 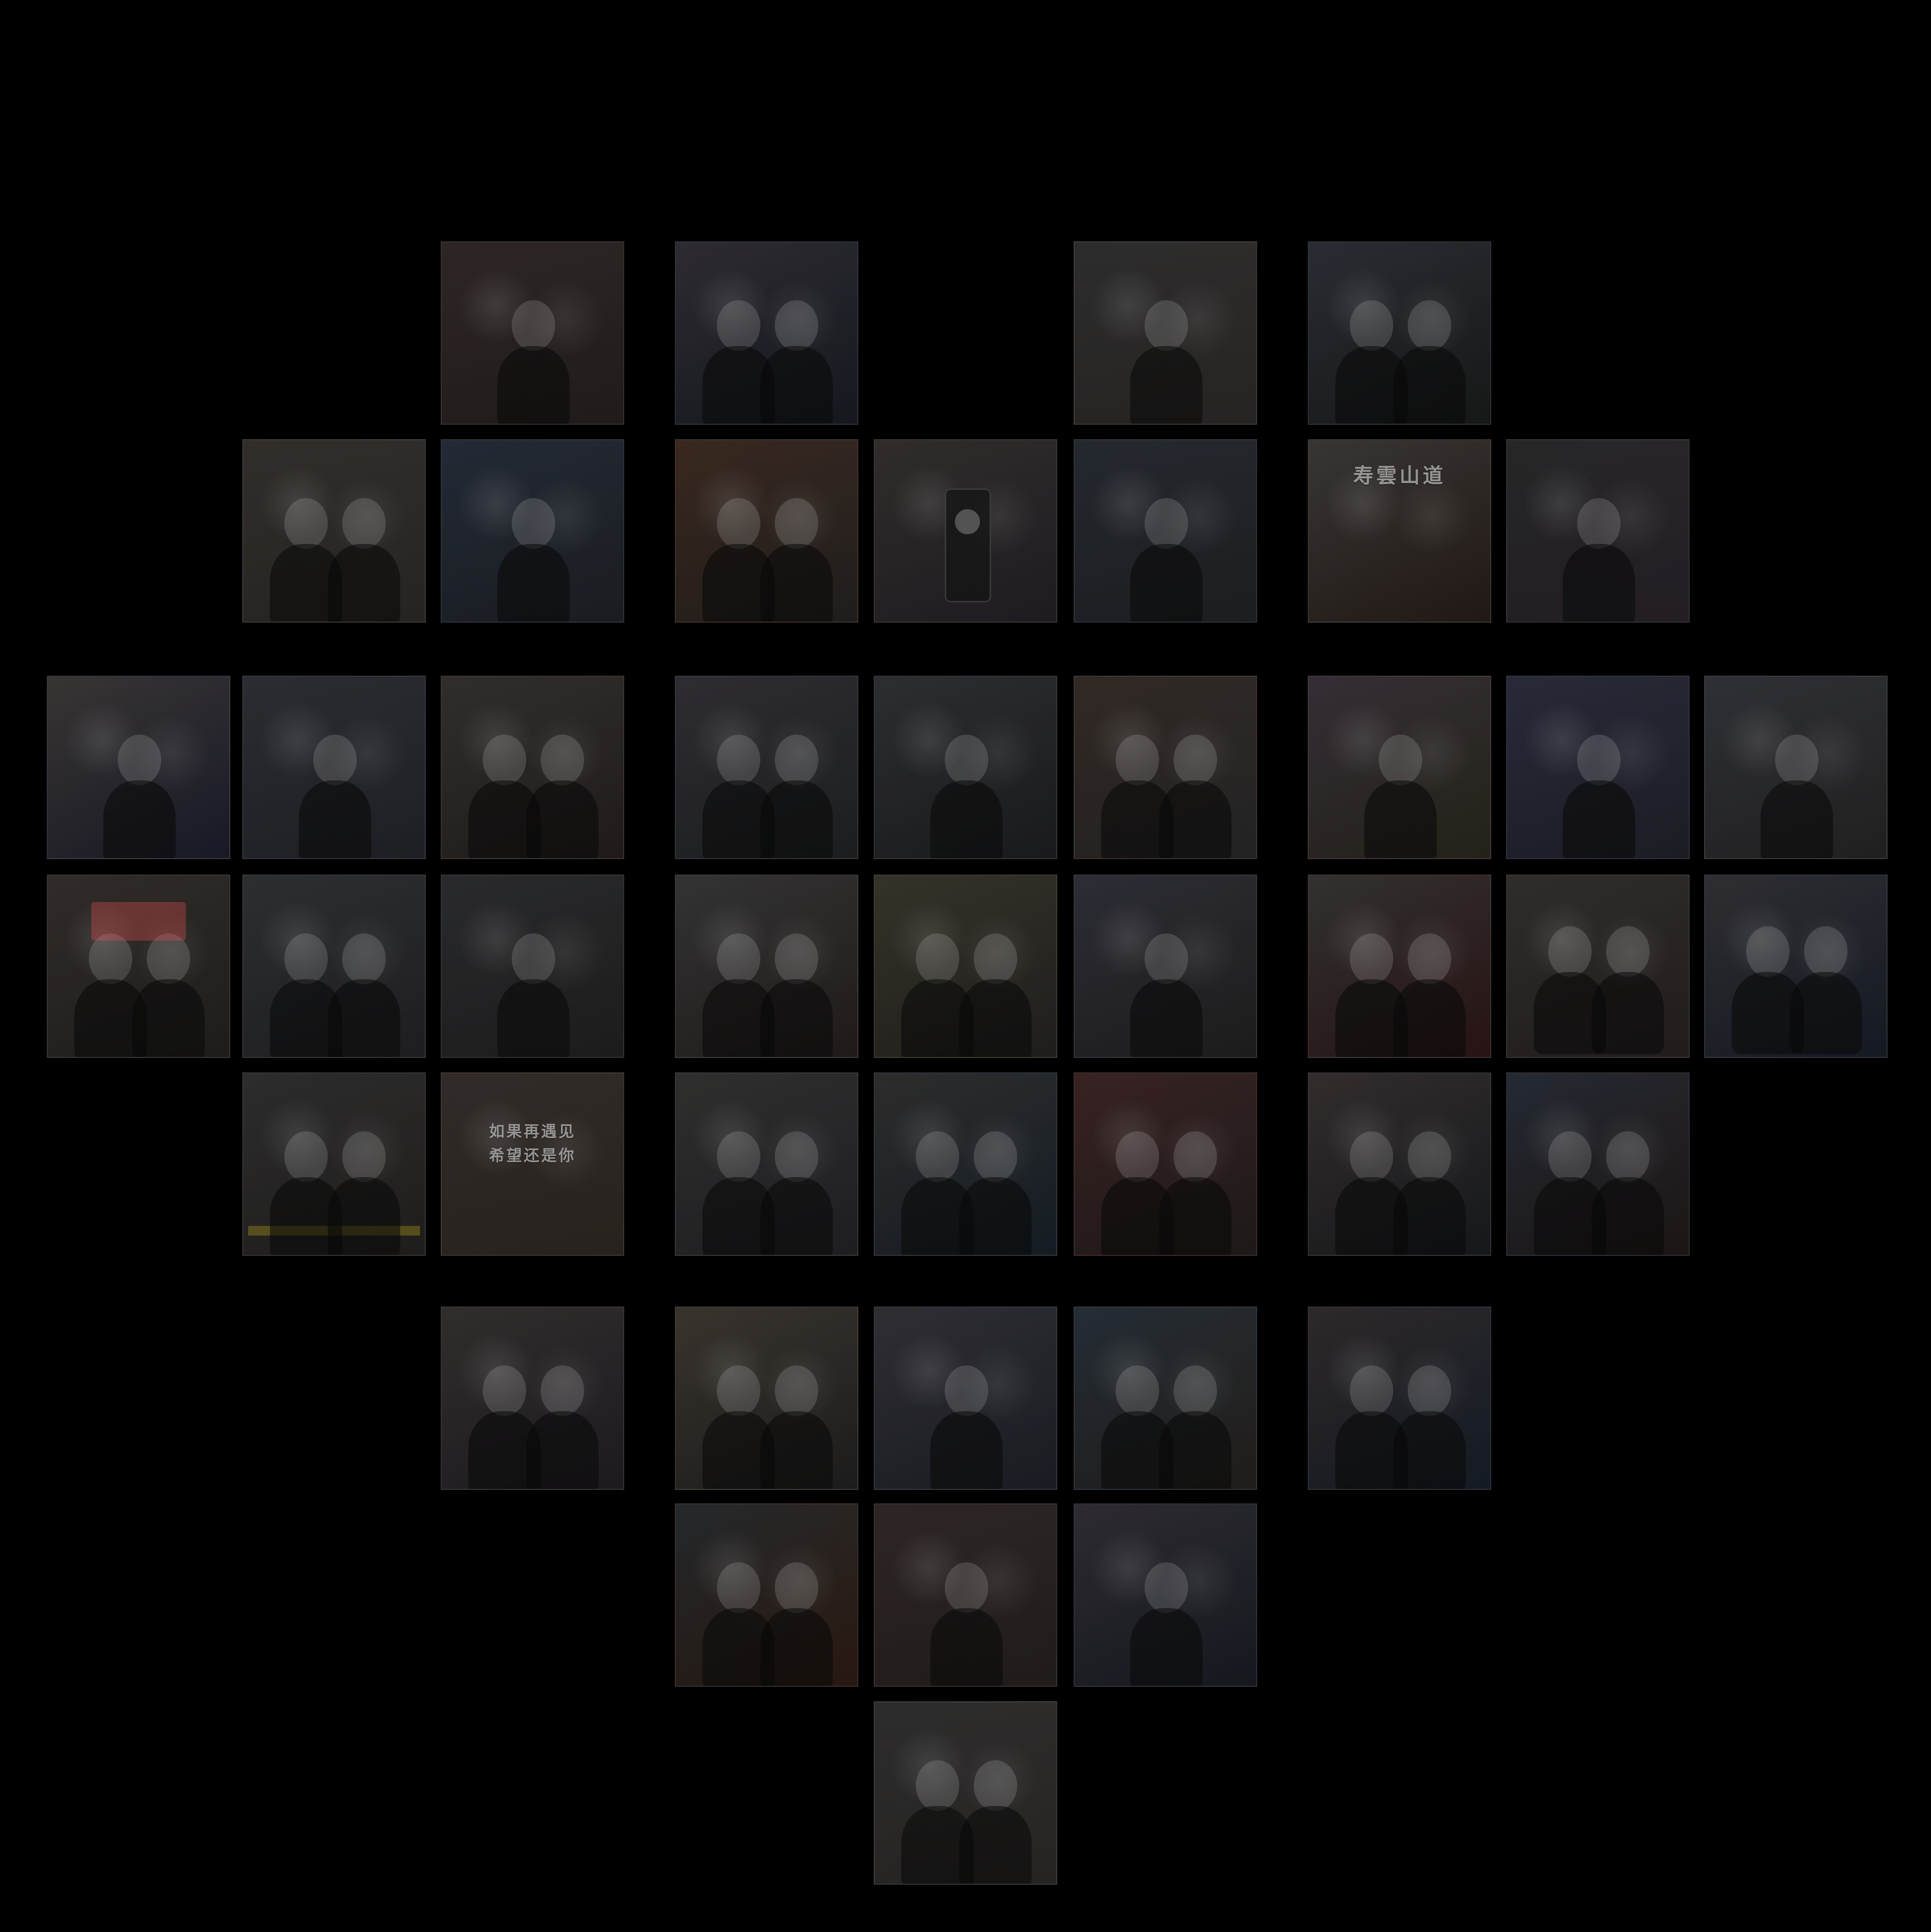 What do you see at coordinates (1598, 1164) in the screenshot?
I see `photo-red-background-couple` at bounding box center [1598, 1164].